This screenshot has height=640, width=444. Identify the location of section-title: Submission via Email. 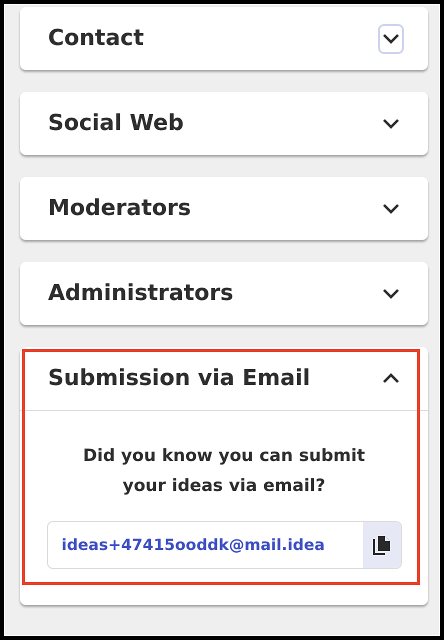
(179, 378).